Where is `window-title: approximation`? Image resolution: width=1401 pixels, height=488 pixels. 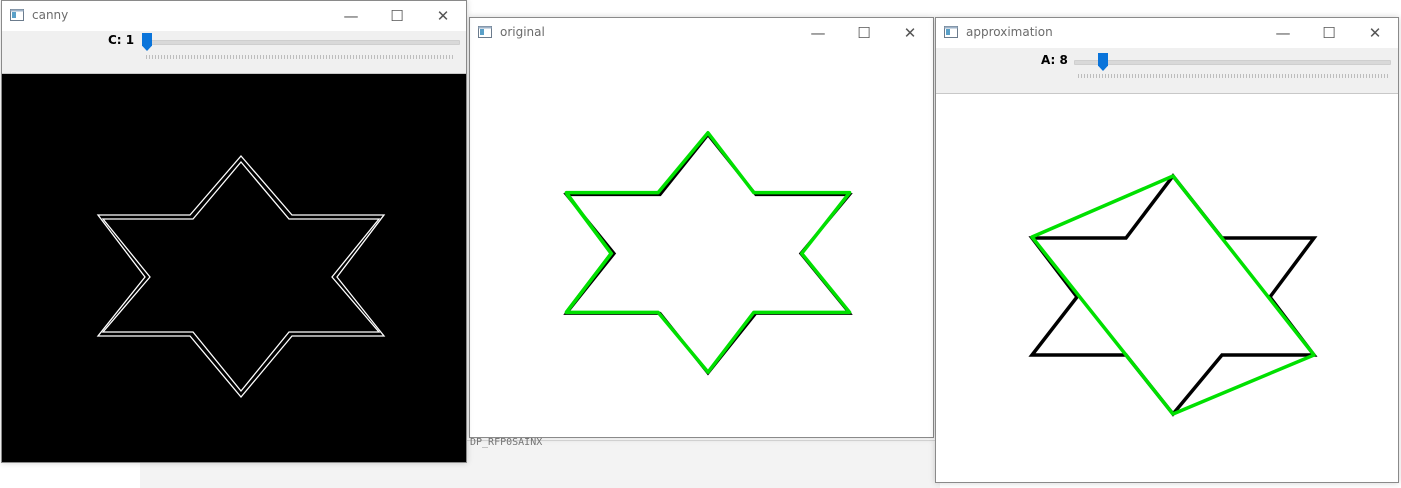
window-title: approximation is located at coordinates (1009, 32).